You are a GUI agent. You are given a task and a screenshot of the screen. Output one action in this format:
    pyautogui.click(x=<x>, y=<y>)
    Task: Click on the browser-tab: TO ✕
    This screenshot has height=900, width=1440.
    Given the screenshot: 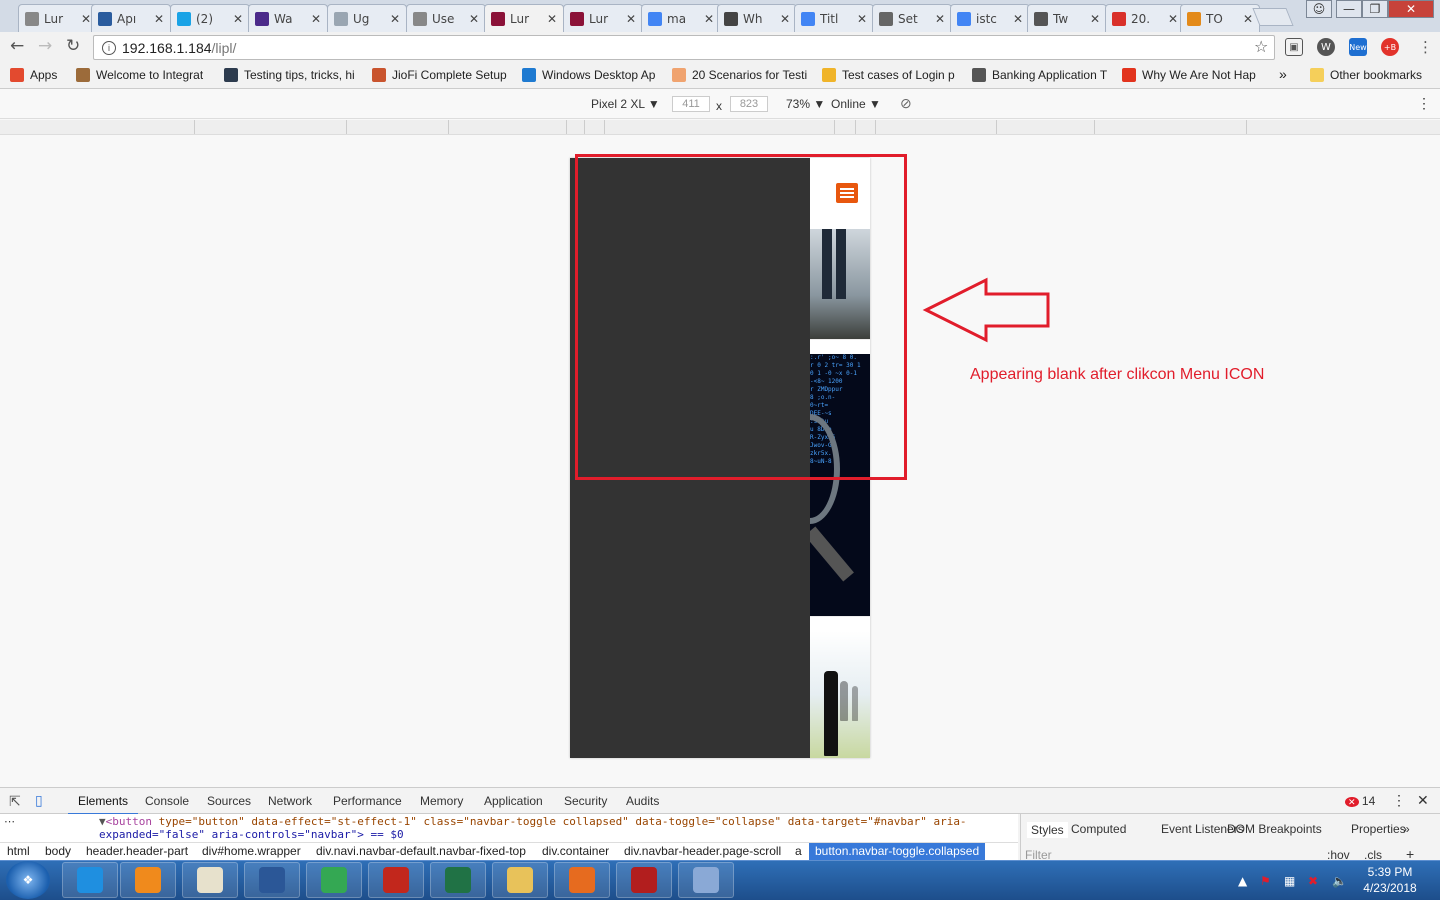 What is the action you would take?
    pyautogui.click(x=1220, y=18)
    